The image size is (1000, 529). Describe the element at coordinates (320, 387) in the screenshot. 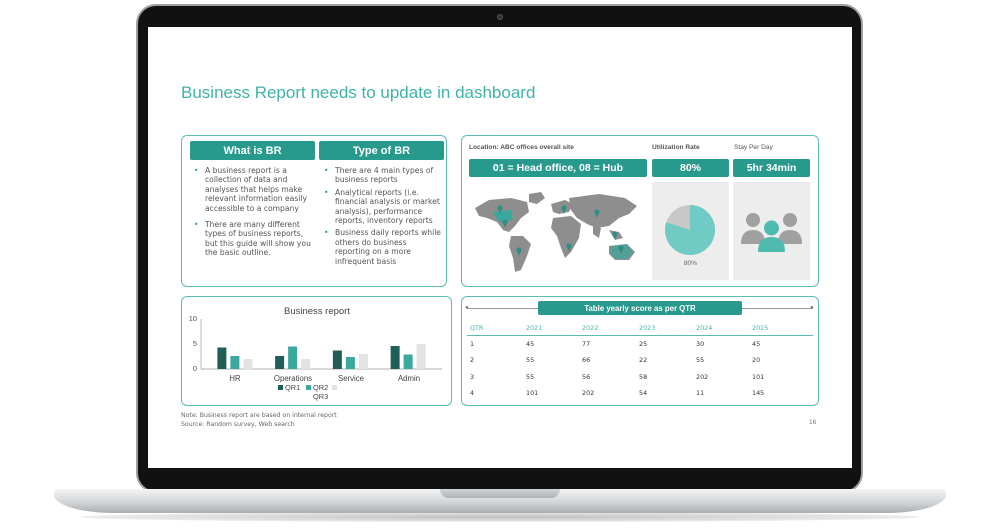

I see `legend-label: QR2` at that location.